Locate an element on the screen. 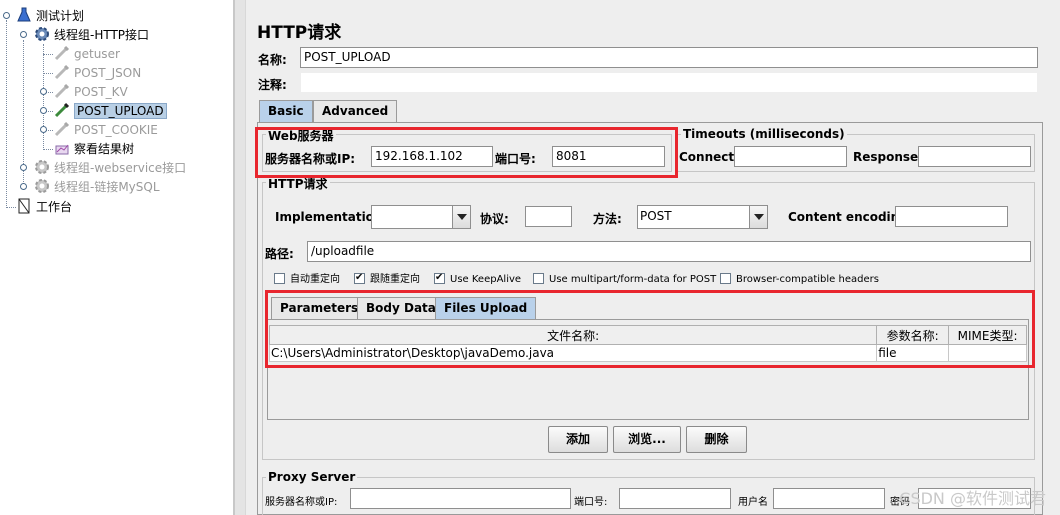 The height and width of the screenshot is (515, 1060). flask-icon is located at coordinates (24, 15).